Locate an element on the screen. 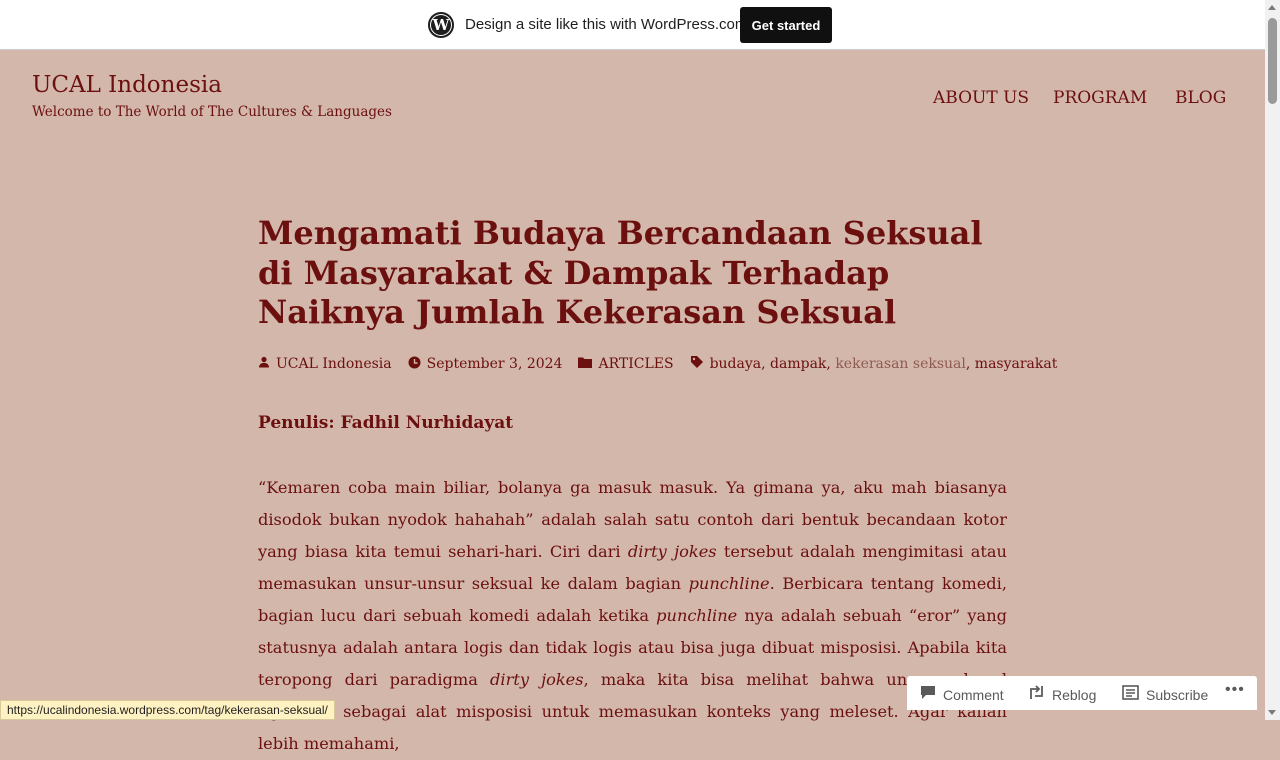 Image resolution: width=1280 pixels, height=760 pixels. reblog-button: Reblog is located at coordinates (1062, 694).